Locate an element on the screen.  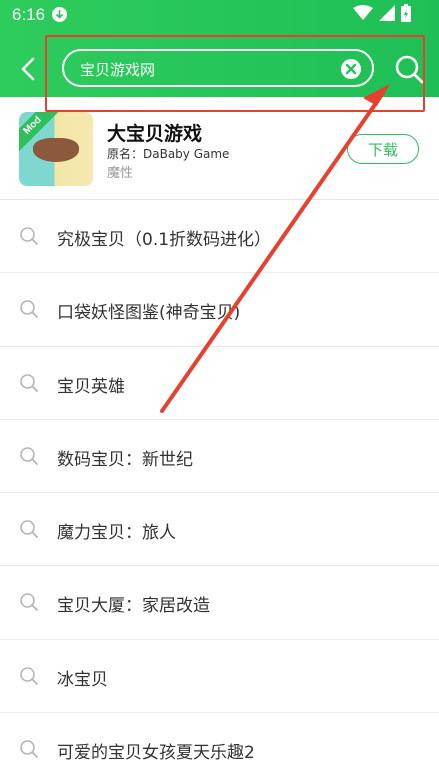
search-input: 宝贝游戏网 is located at coordinates (218, 68).